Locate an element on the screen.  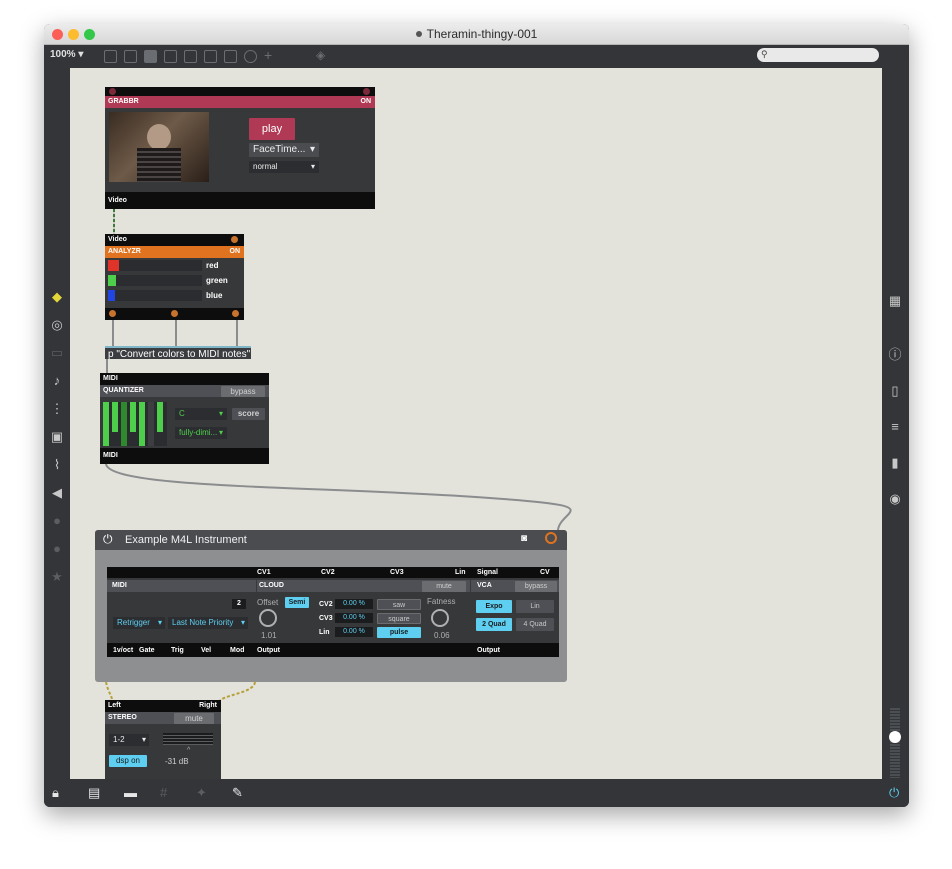
cv2-label: CV2 is located at coordinates (328, 572).